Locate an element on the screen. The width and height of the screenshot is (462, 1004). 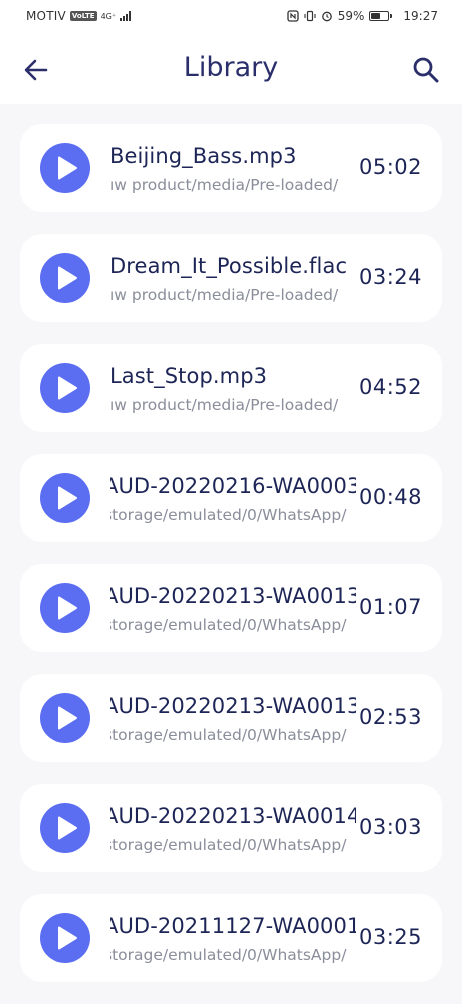
battery-percent: 59% is located at coordinates (351, 16).